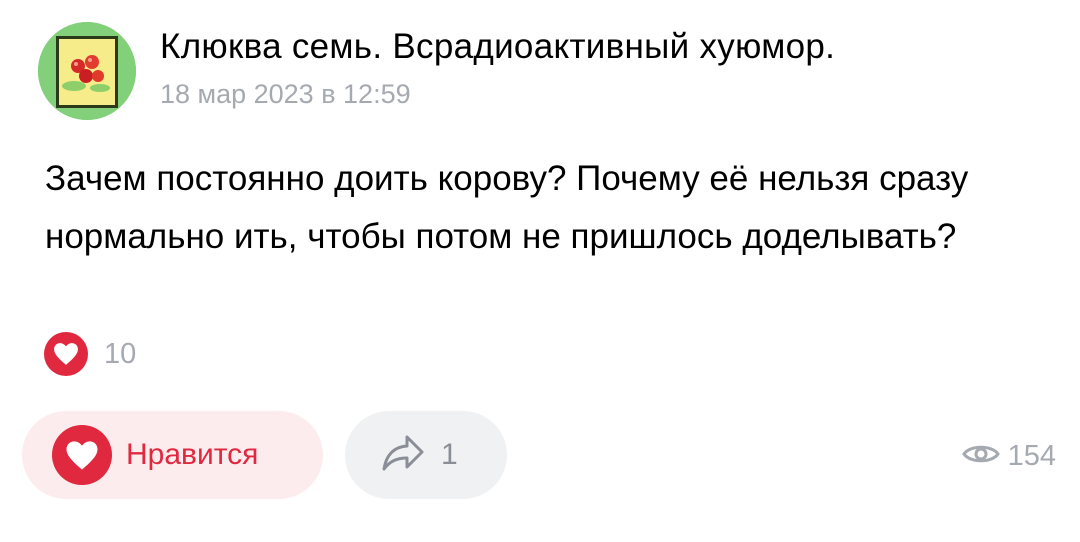 This screenshot has width=1080, height=542. Describe the element at coordinates (980, 456) in the screenshot. I see `eye-icon` at that location.